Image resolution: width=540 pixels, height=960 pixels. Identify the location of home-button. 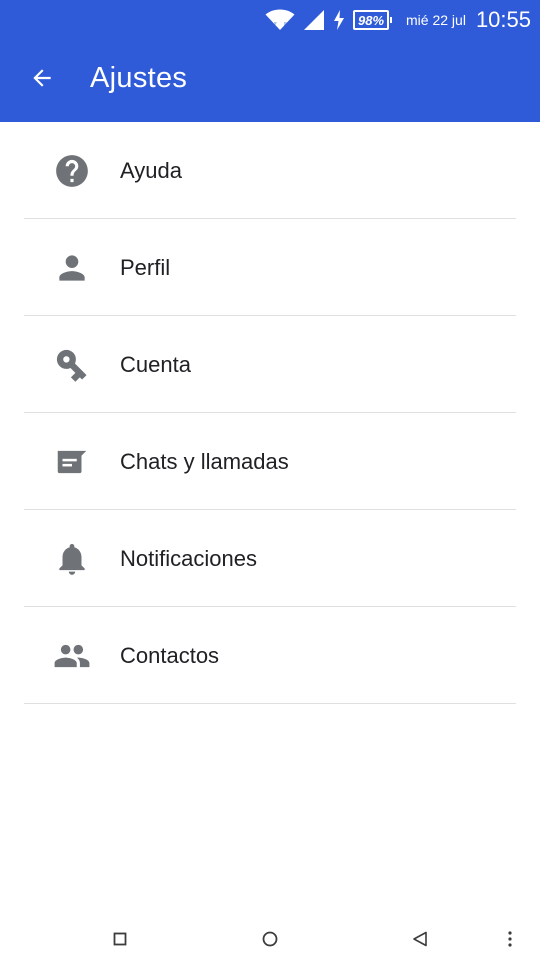
(270, 941).